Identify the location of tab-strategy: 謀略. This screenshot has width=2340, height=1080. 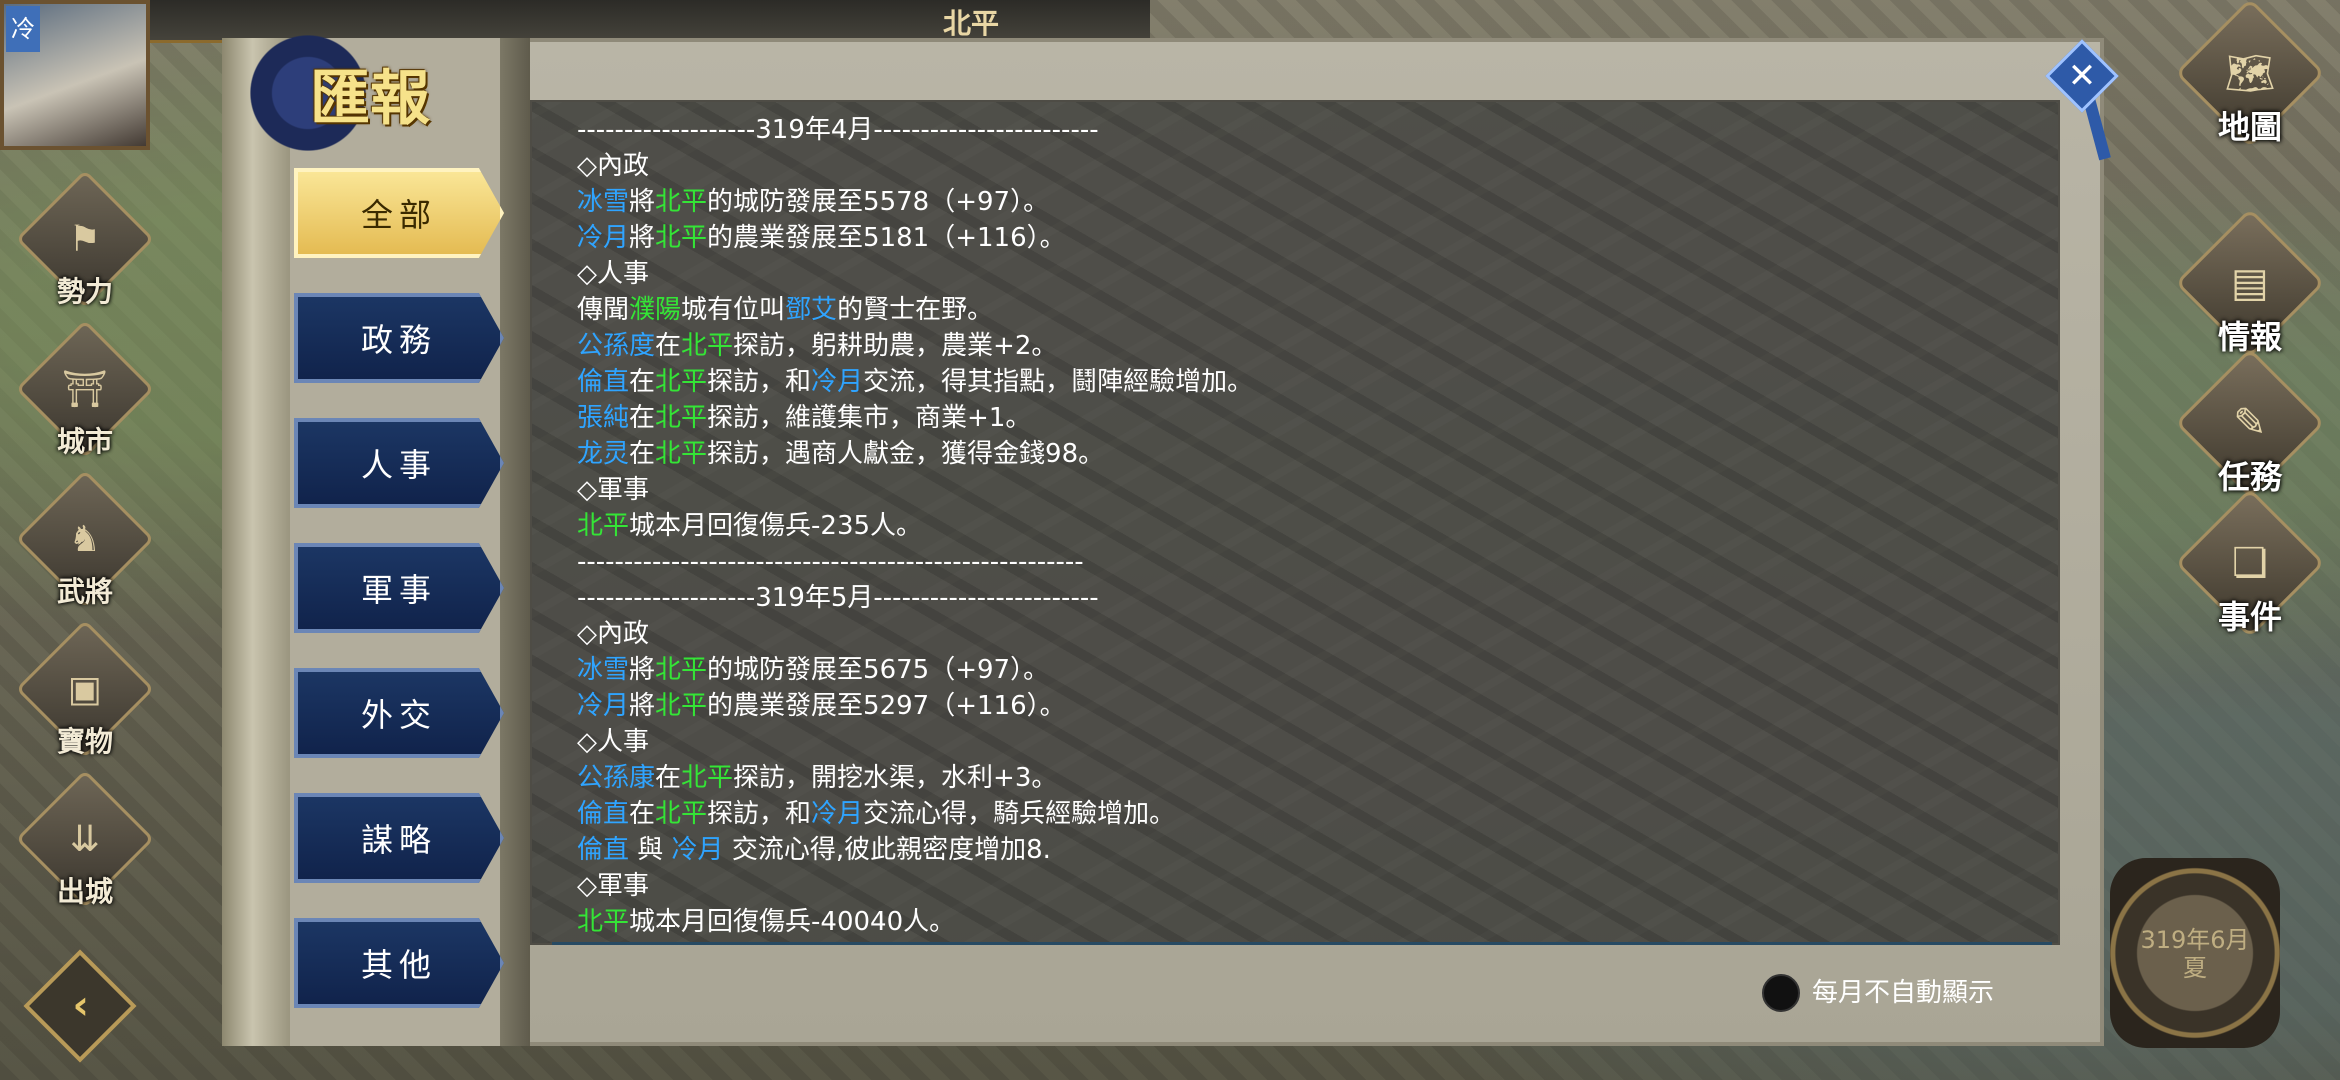
(399, 838).